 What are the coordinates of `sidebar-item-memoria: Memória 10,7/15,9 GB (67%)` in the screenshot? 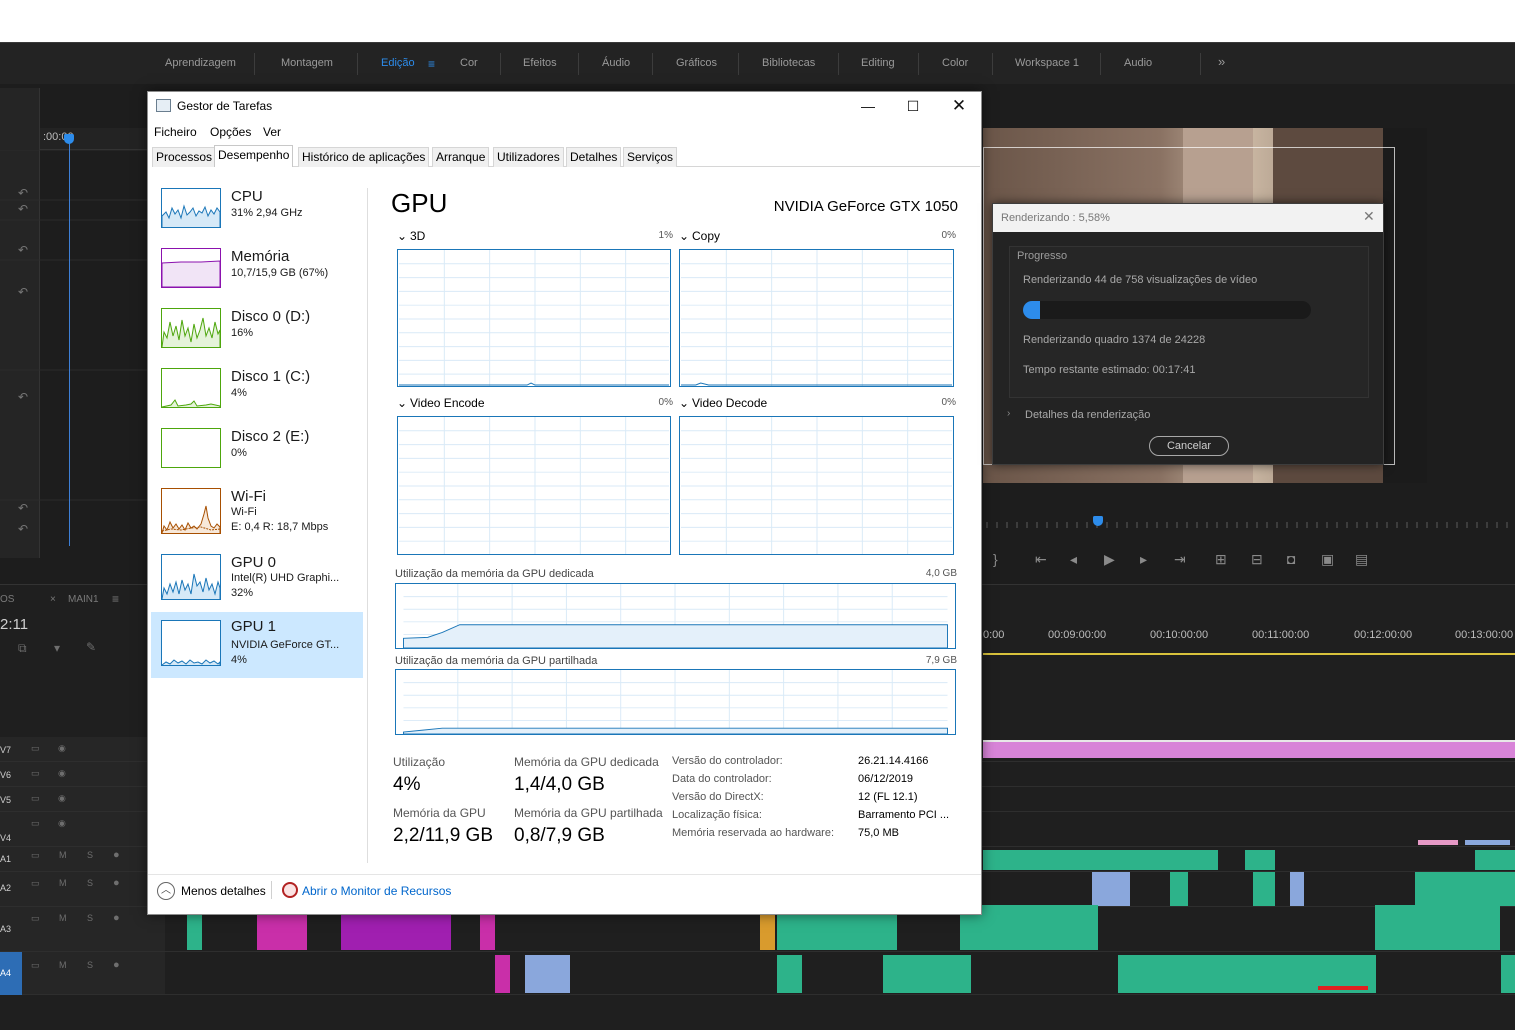 It's located at (257, 272).